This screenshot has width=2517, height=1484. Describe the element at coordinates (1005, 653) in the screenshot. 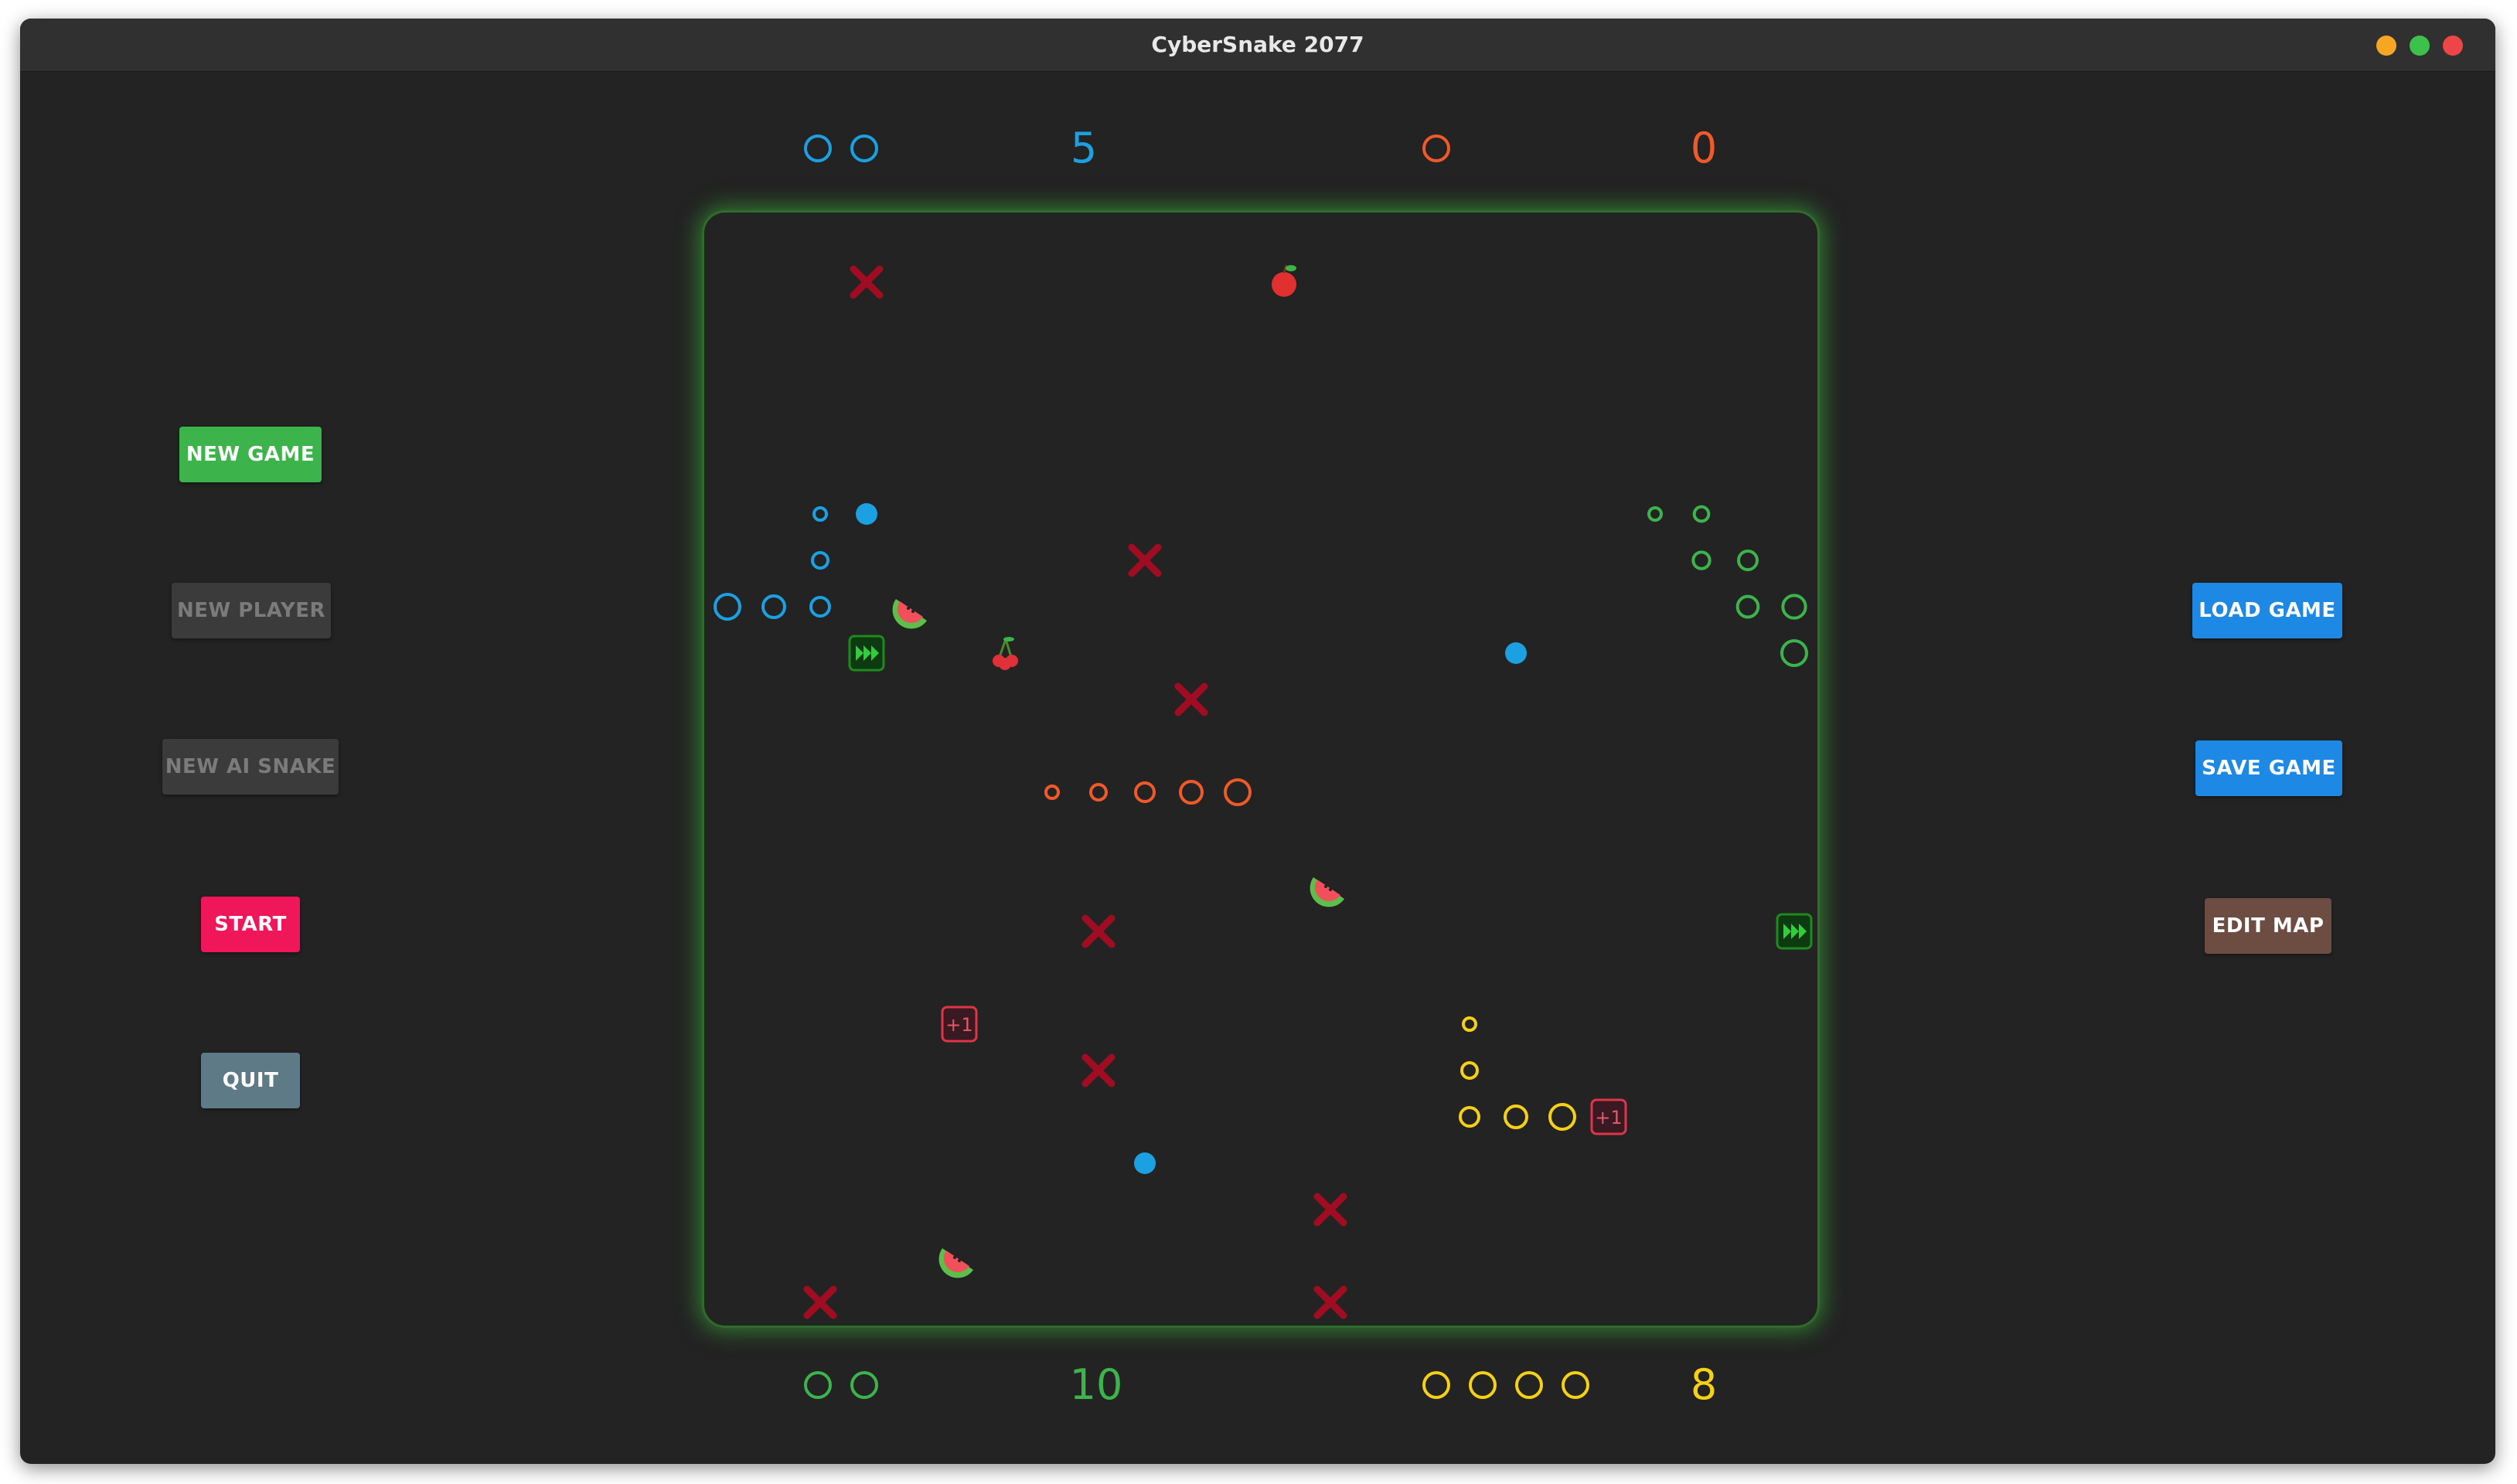

I see `cherry-icon` at that location.